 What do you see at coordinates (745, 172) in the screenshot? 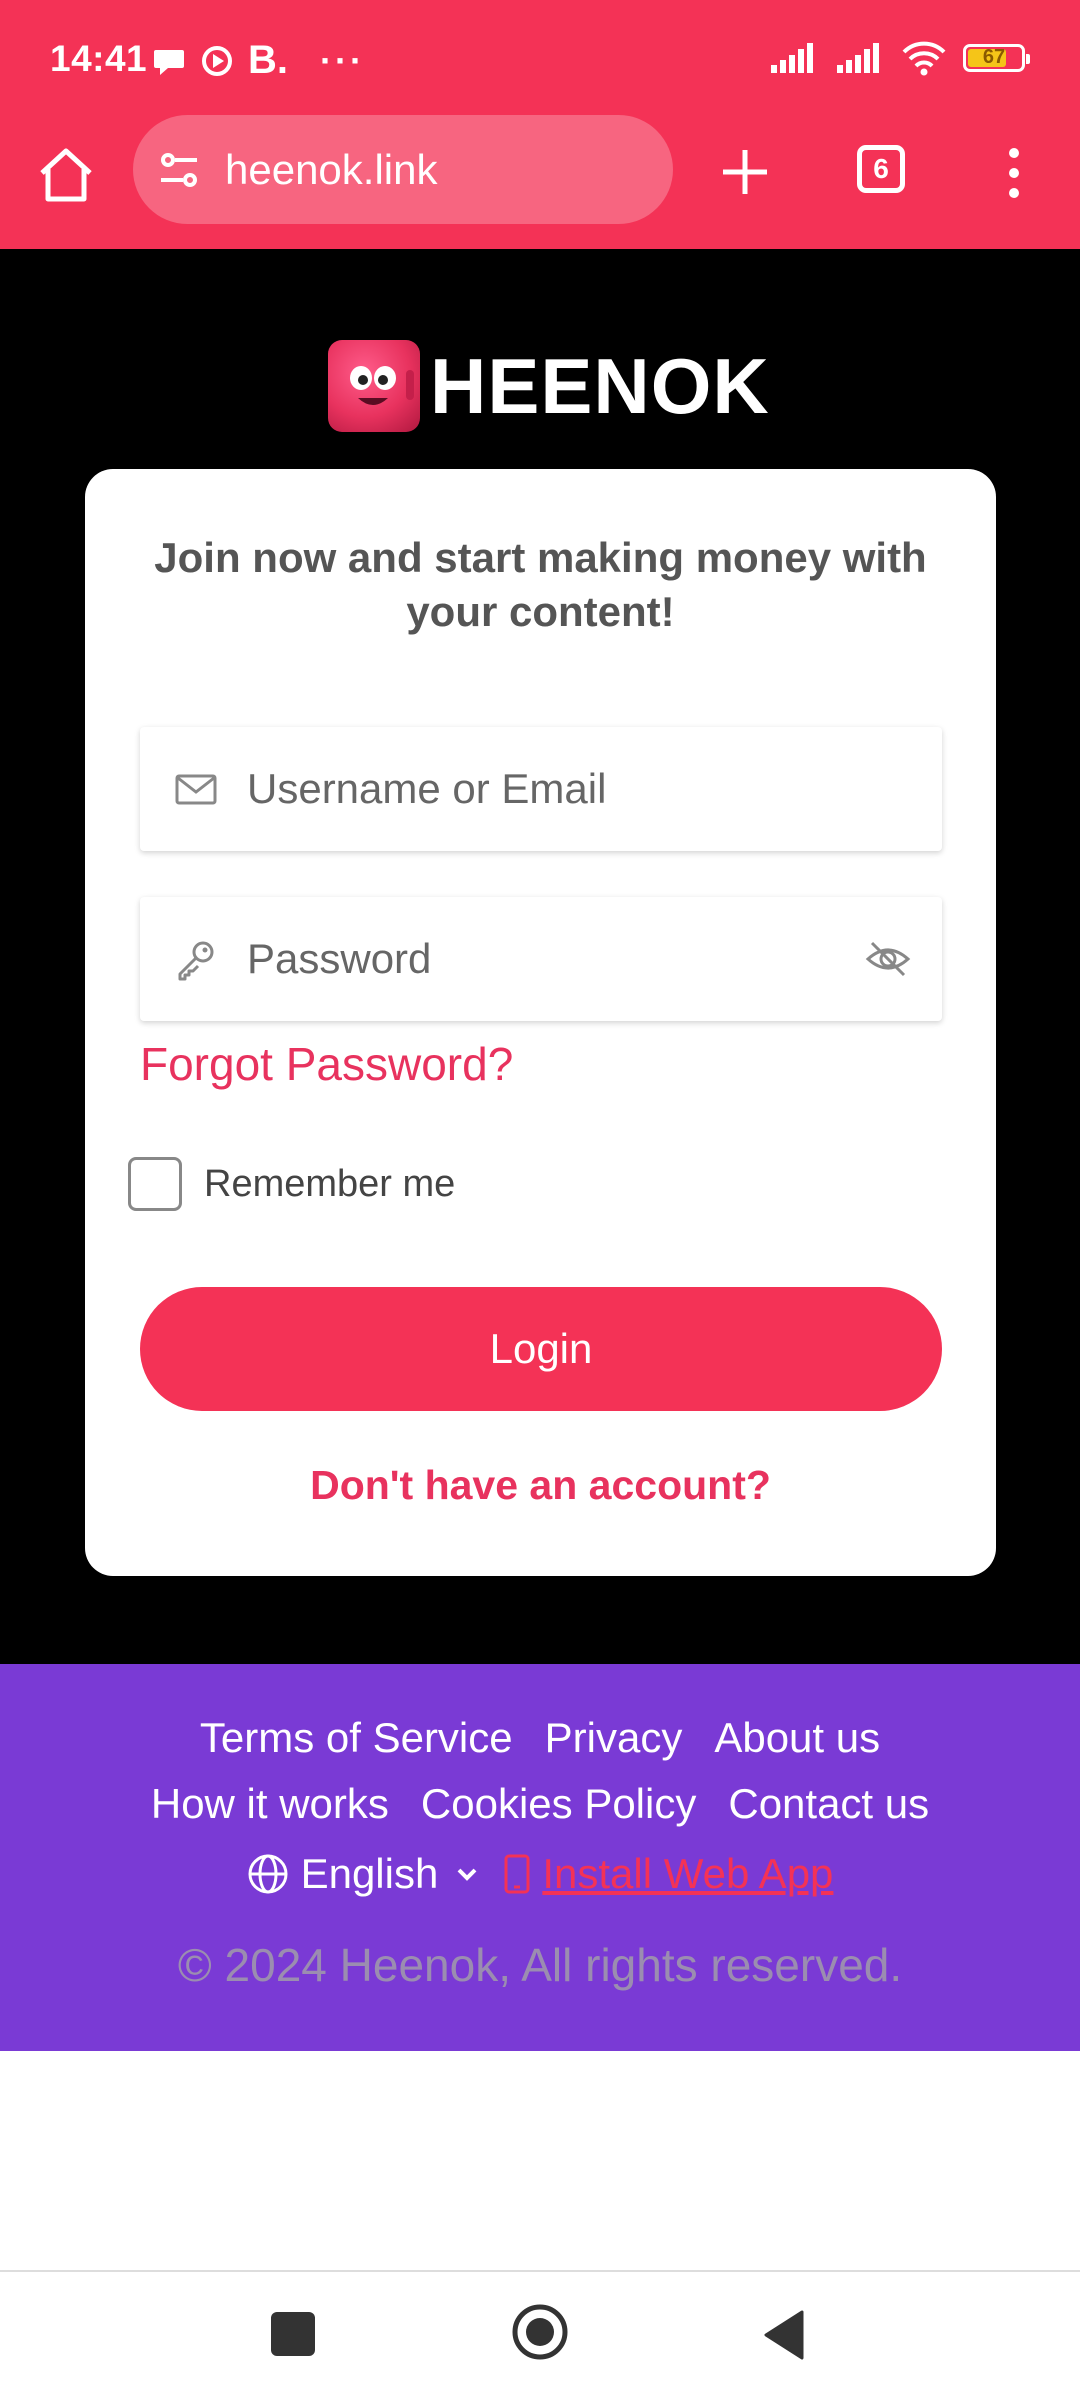
I see `new-tab-icon` at bounding box center [745, 172].